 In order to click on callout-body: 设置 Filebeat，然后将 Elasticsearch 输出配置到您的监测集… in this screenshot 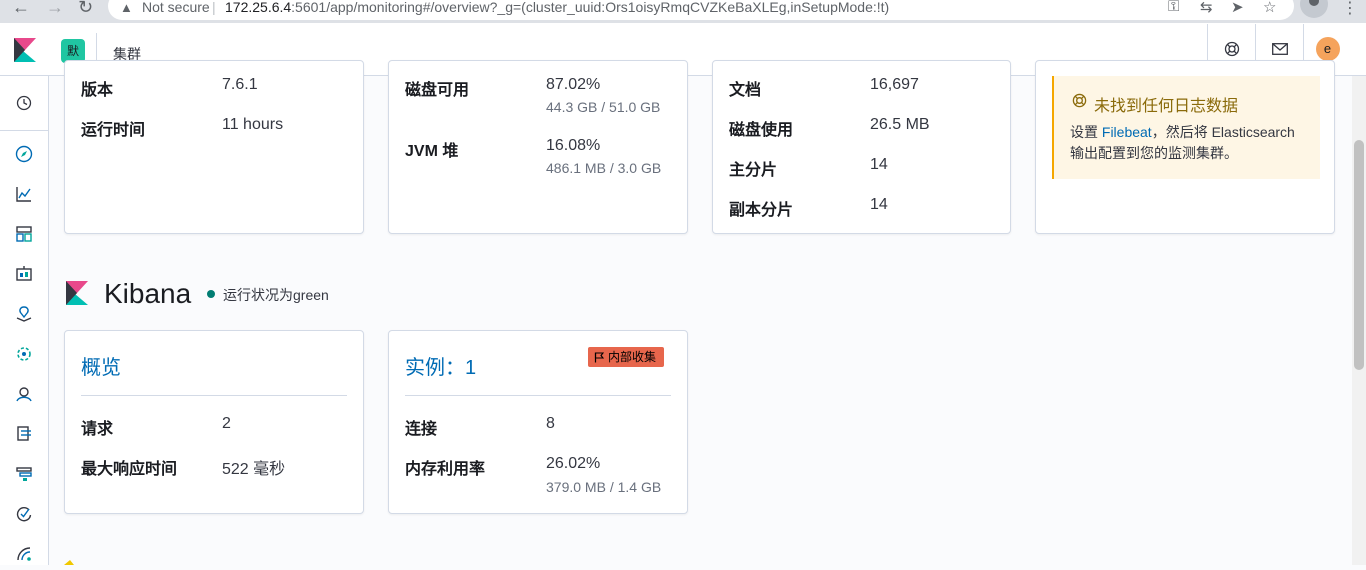, I will do `click(1190, 143)`.